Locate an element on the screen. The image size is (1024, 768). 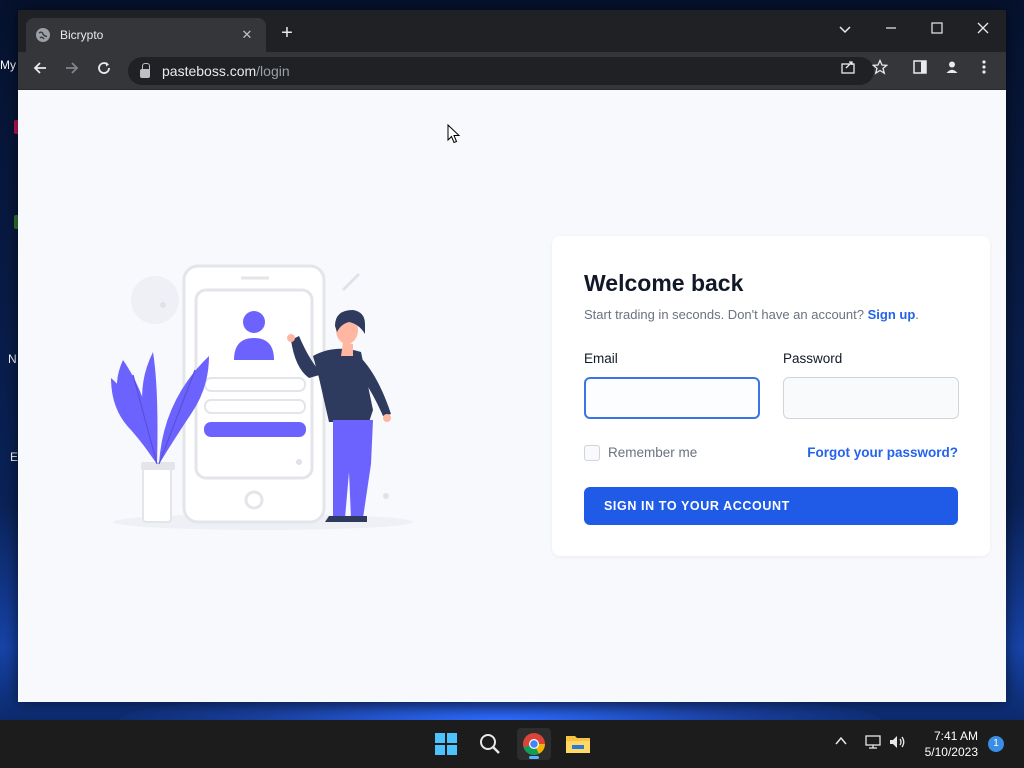
forgot-password-link: Forgot your password? is located at coordinates (882, 452).